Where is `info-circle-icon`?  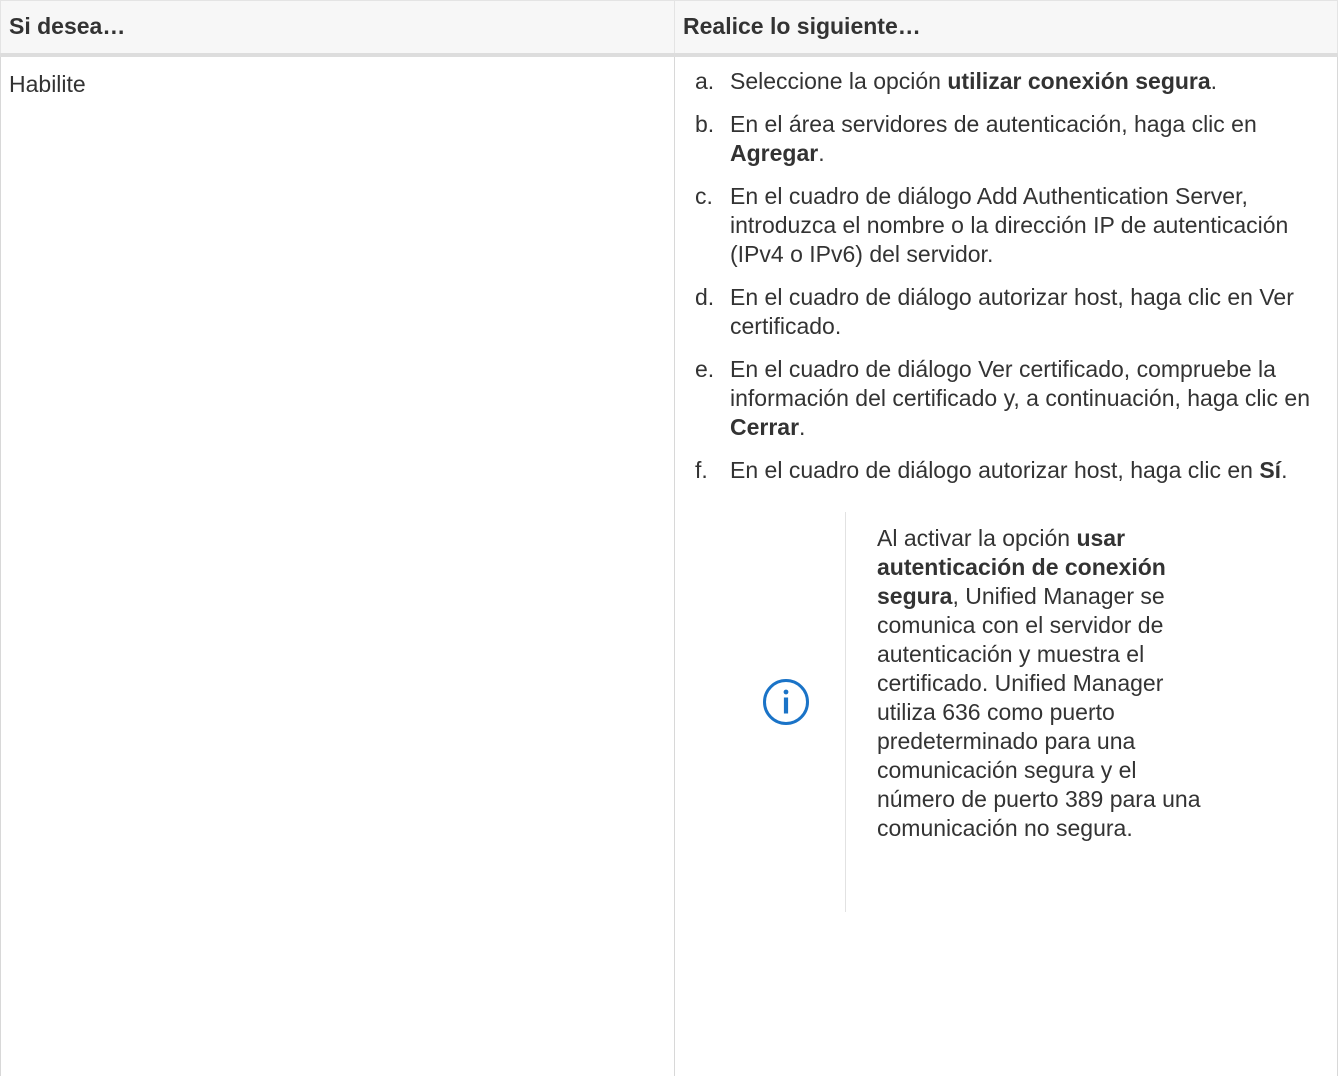
info-circle-icon is located at coordinates (786, 702).